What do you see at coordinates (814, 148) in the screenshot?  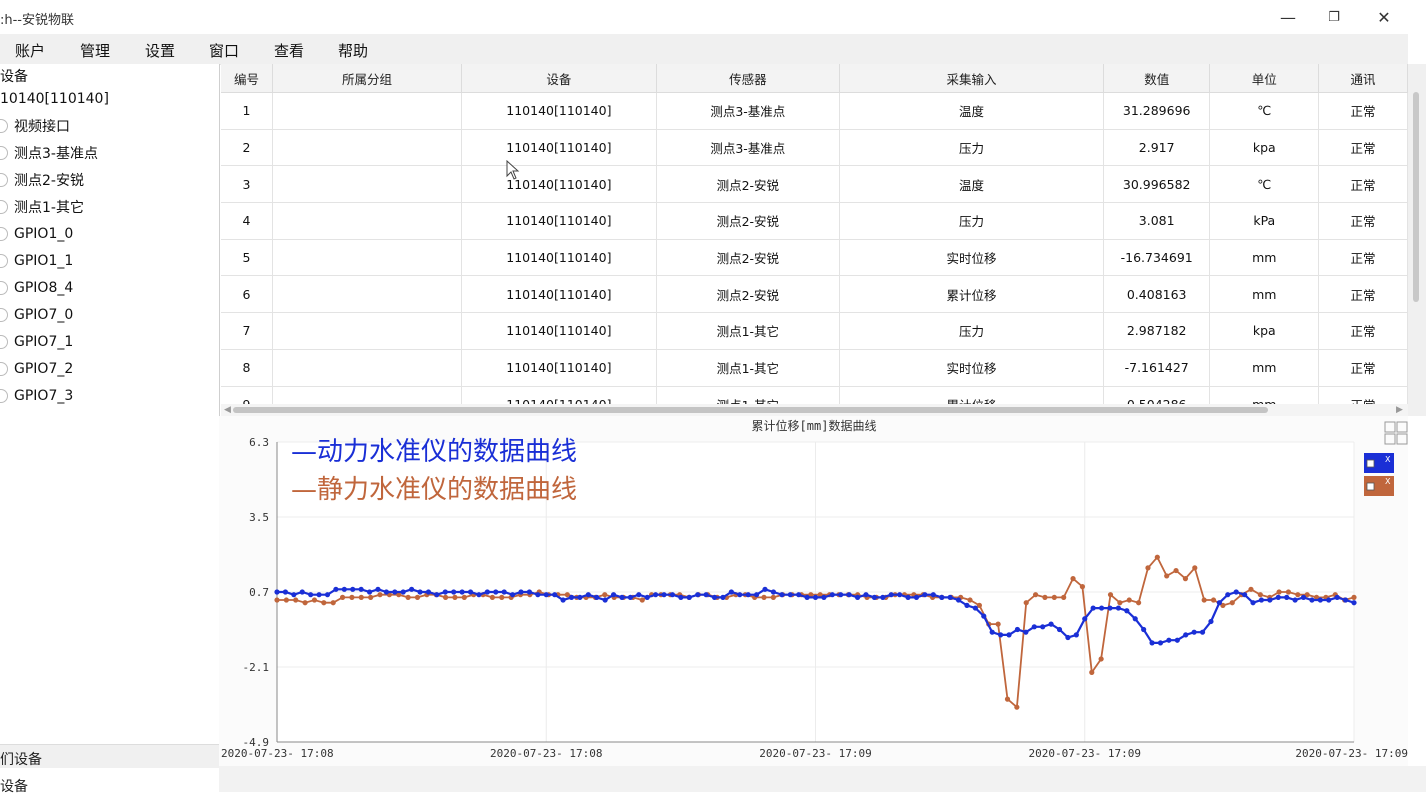 I see `table-row: 2 110140[110140] 测点3-基准点 压力 2.917 kpa 正常` at bounding box center [814, 148].